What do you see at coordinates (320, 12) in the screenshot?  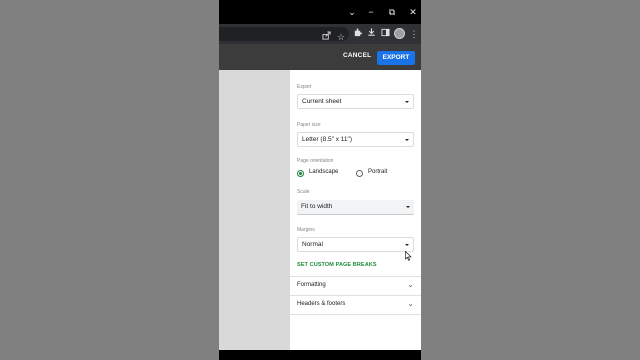 I see `title-bar: ⌄ − ⧉ ✕` at bounding box center [320, 12].